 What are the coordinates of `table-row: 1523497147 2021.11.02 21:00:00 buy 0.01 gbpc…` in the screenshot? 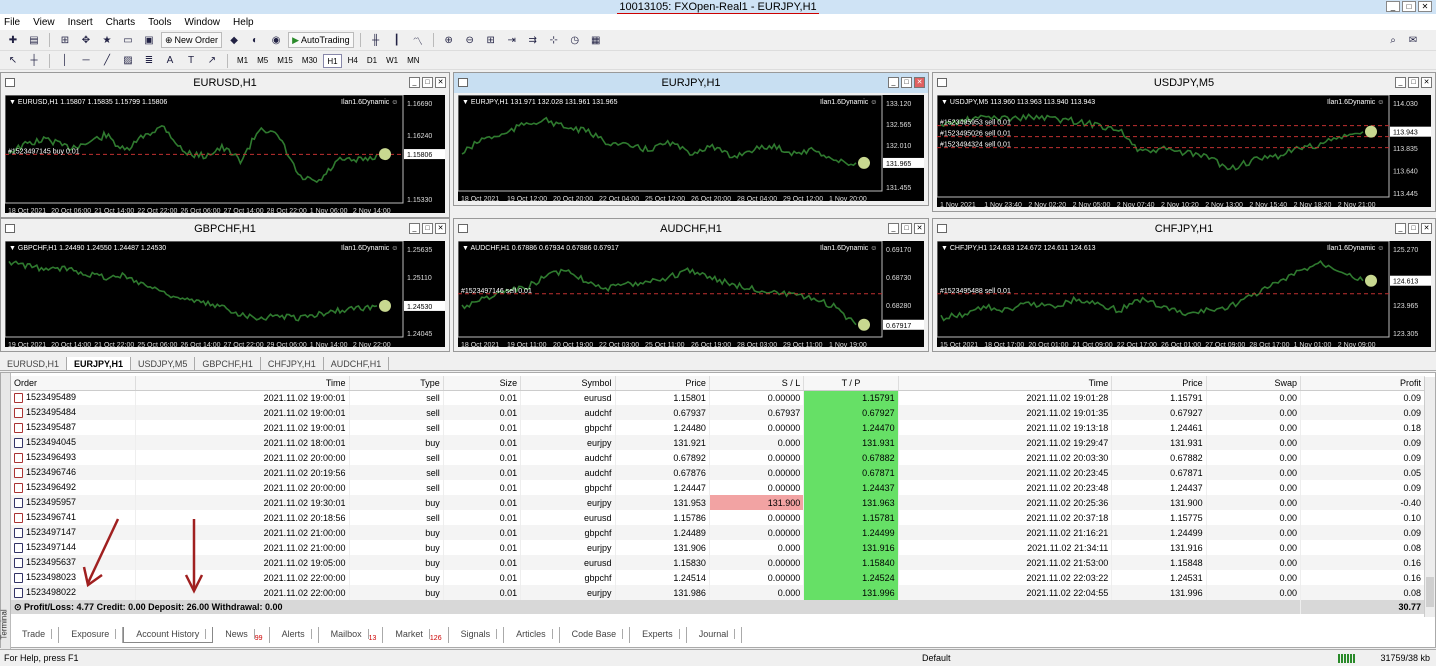 It's located at (718, 532).